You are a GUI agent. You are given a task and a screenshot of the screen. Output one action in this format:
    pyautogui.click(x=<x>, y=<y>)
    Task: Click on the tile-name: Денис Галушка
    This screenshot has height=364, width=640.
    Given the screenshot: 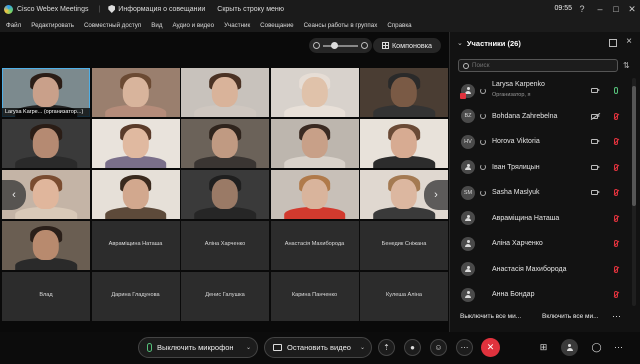 What is the action you would take?
    pyautogui.click(x=225, y=295)
    